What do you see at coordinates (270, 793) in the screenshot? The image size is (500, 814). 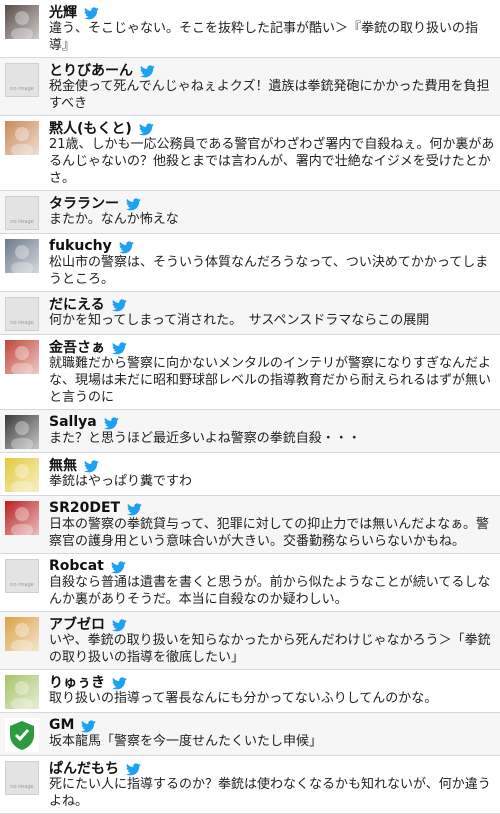 I see `tweet-text: 死にたい人に指導するのか？拳銃は使わなくなるかも知れないが、何か違うよね。` at bounding box center [270, 793].